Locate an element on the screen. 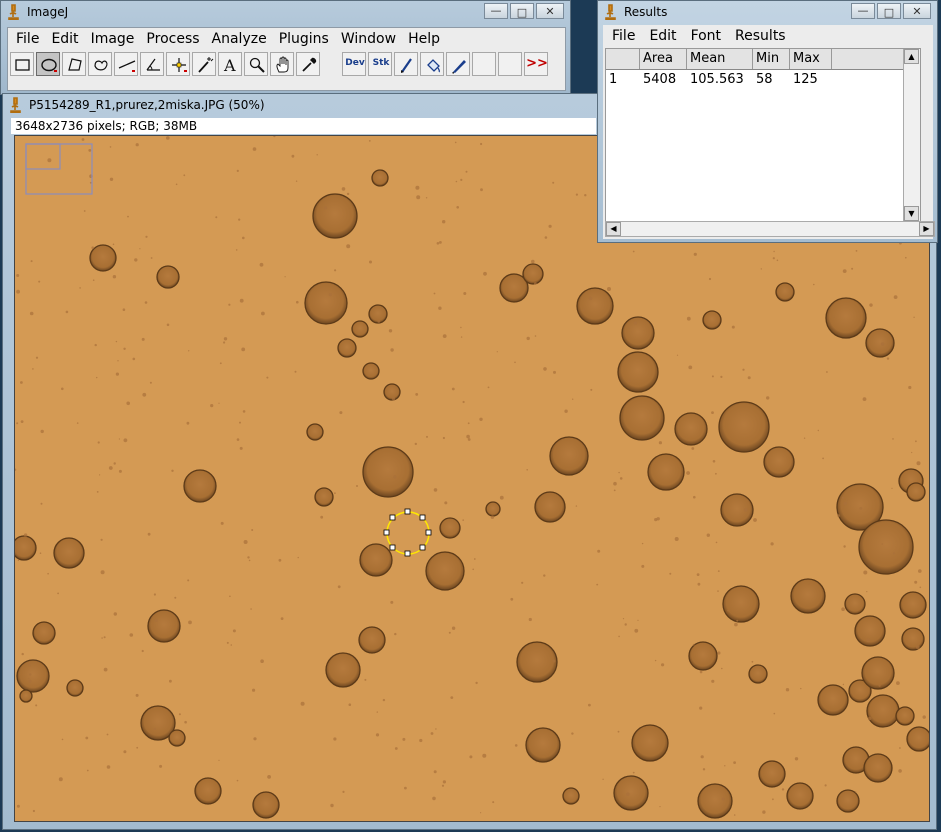  imagej-menu-window: Window is located at coordinates (368, 39).